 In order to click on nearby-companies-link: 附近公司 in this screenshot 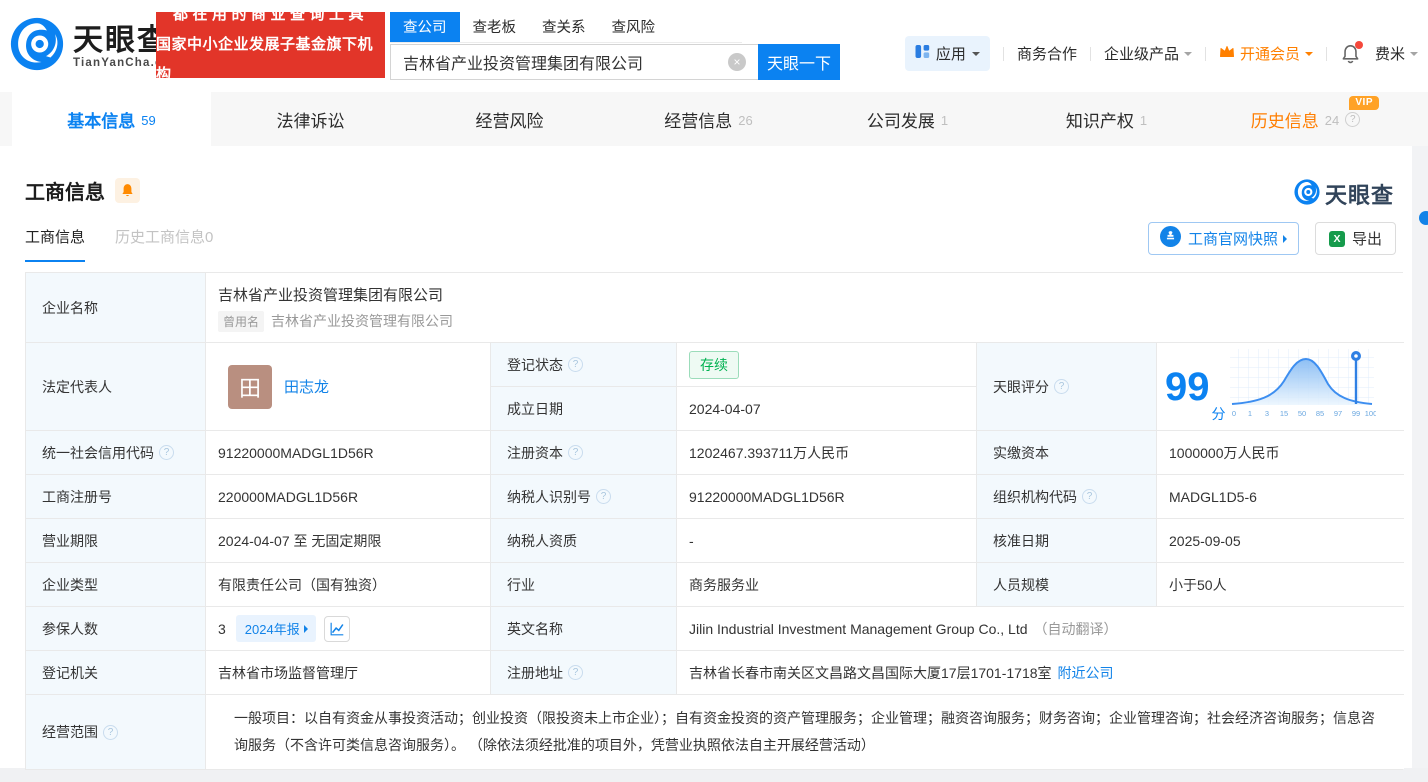, I will do `click(1086, 673)`.